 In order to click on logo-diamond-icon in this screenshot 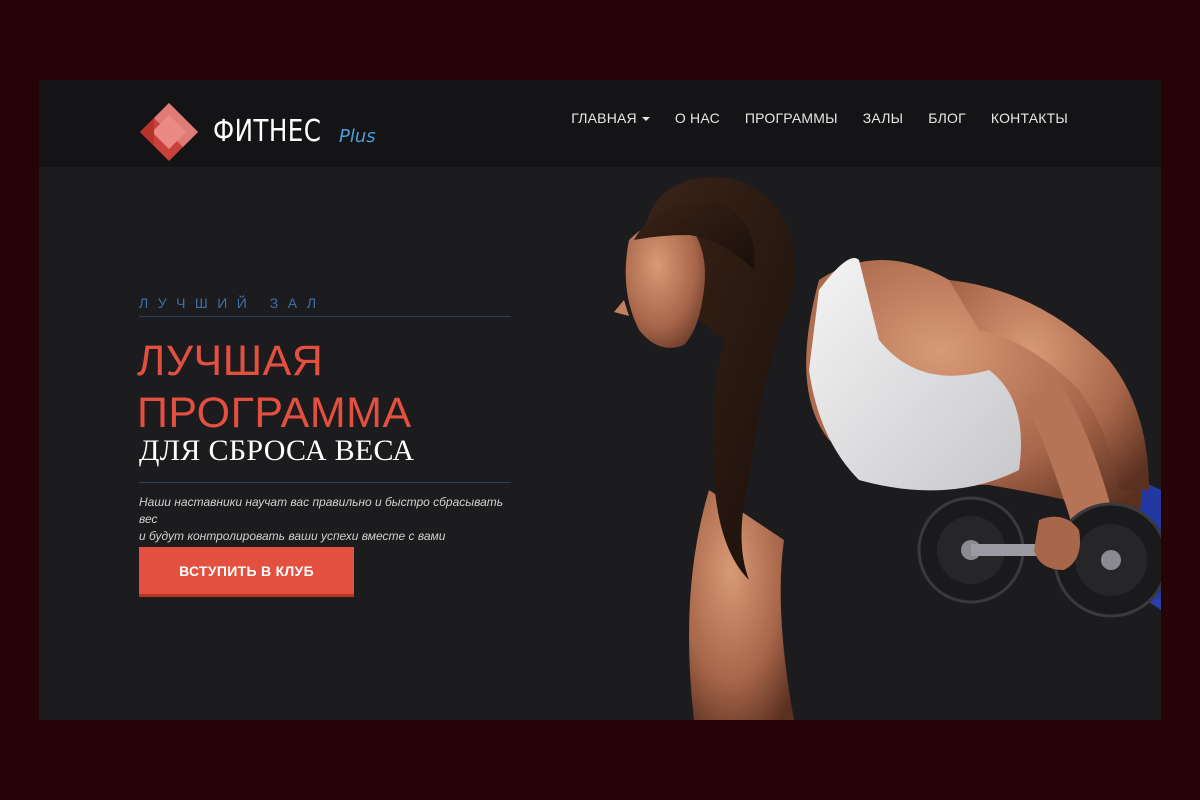, I will do `click(169, 132)`.